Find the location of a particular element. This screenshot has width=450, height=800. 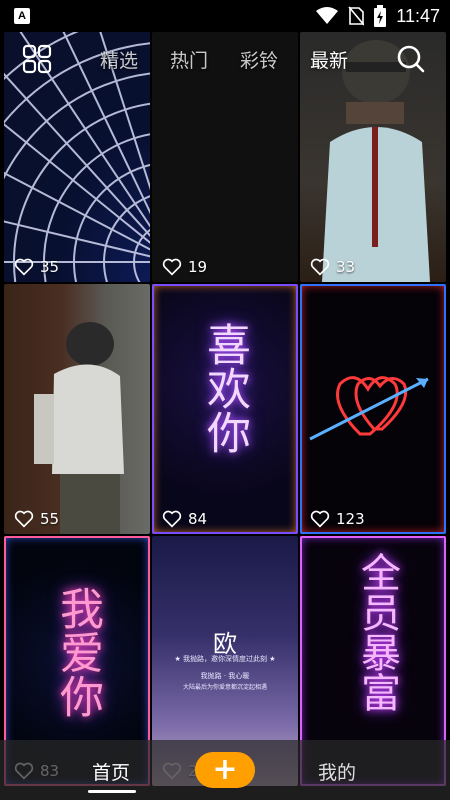

like-count-value: 123 is located at coordinates (350, 519).